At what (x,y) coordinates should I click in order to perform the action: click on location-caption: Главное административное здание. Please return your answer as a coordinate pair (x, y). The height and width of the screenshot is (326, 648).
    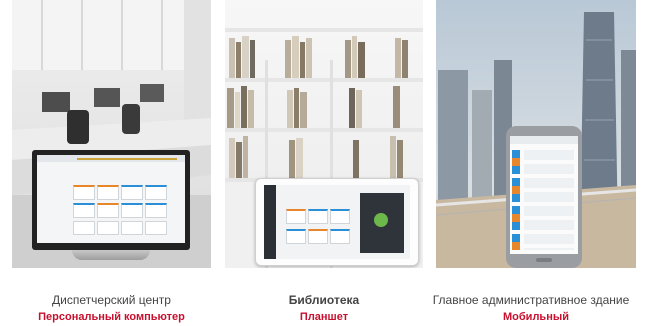
    Looking at the image, I should click on (531, 300).